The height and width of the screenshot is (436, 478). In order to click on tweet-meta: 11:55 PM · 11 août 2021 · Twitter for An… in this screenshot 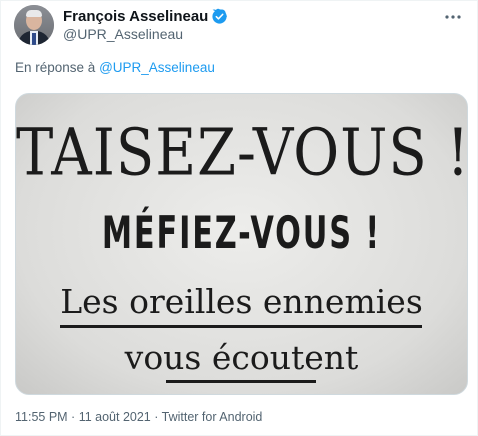, I will do `click(138, 417)`.